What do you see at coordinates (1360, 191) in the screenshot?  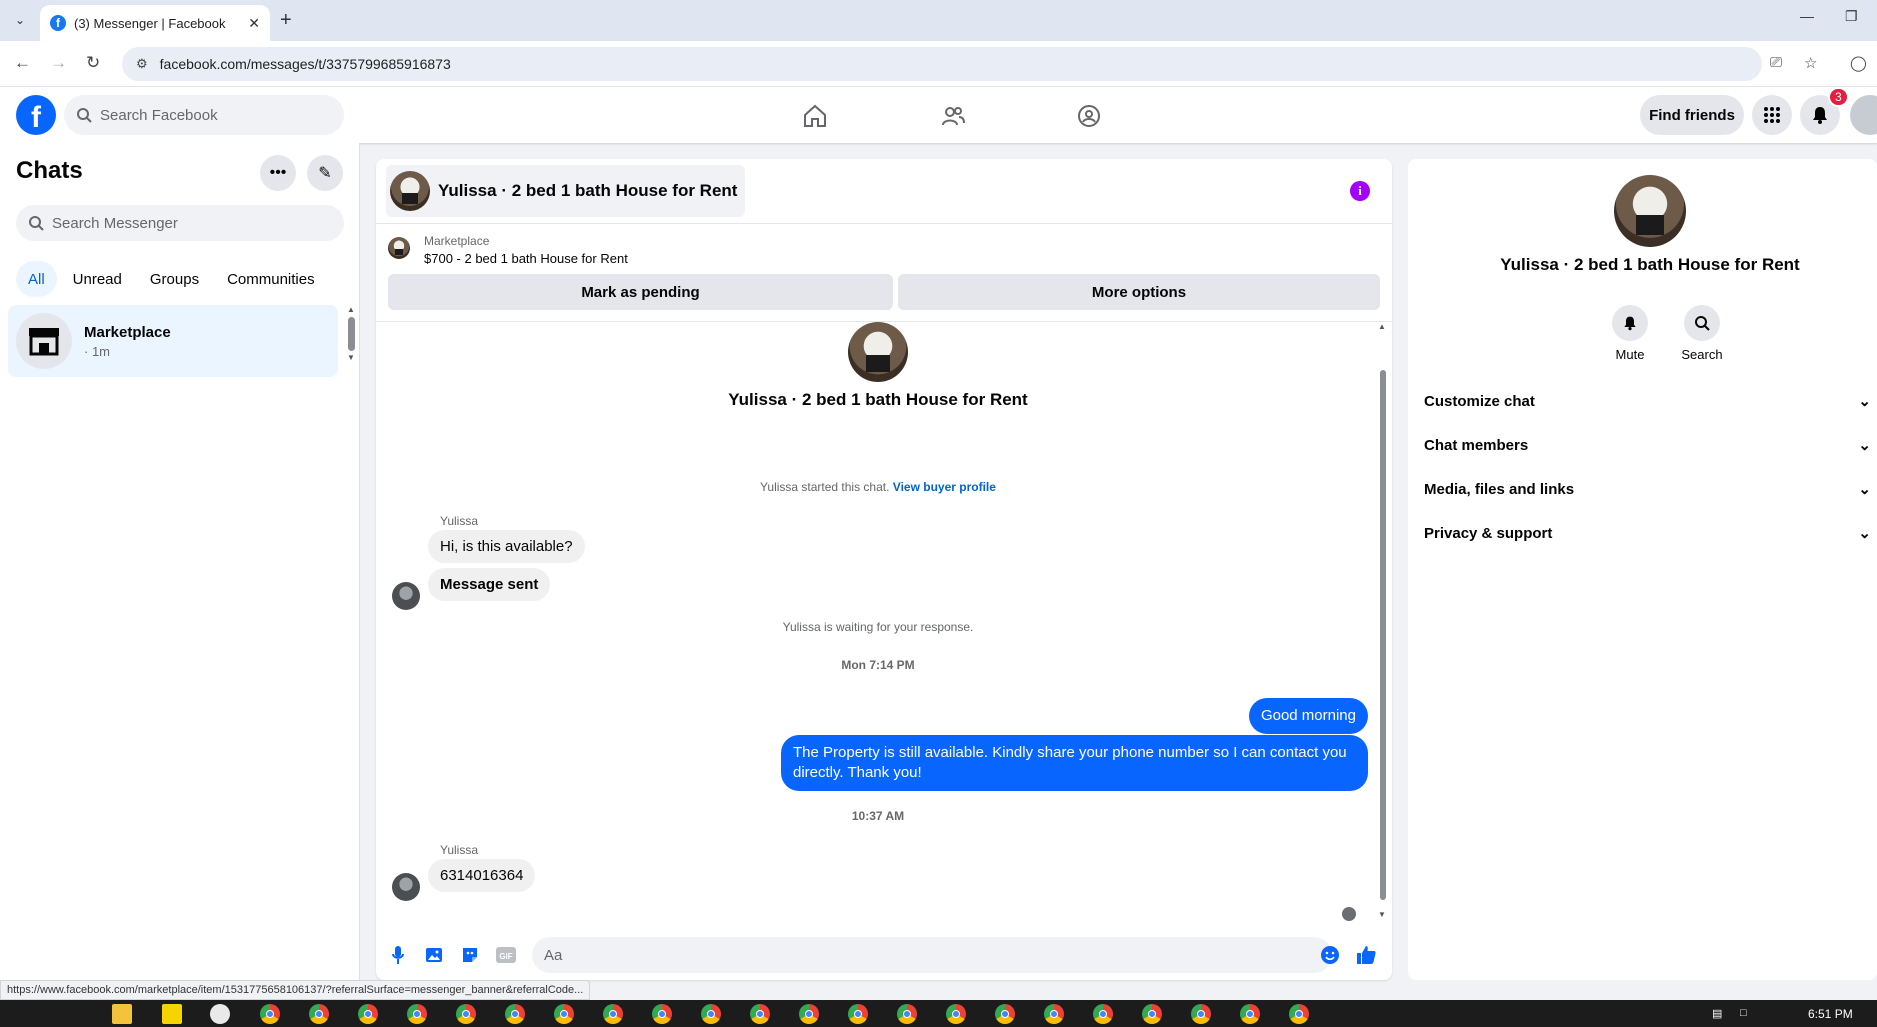 I see `info-icon: i` at bounding box center [1360, 191].